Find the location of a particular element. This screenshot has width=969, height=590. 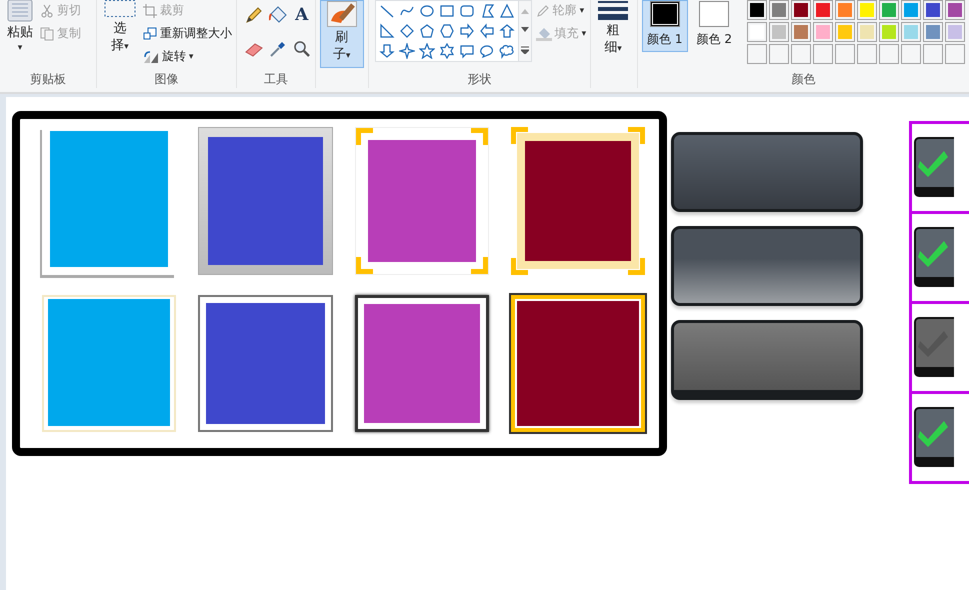

six-point-star-icon is located at coordinates (446, 51).